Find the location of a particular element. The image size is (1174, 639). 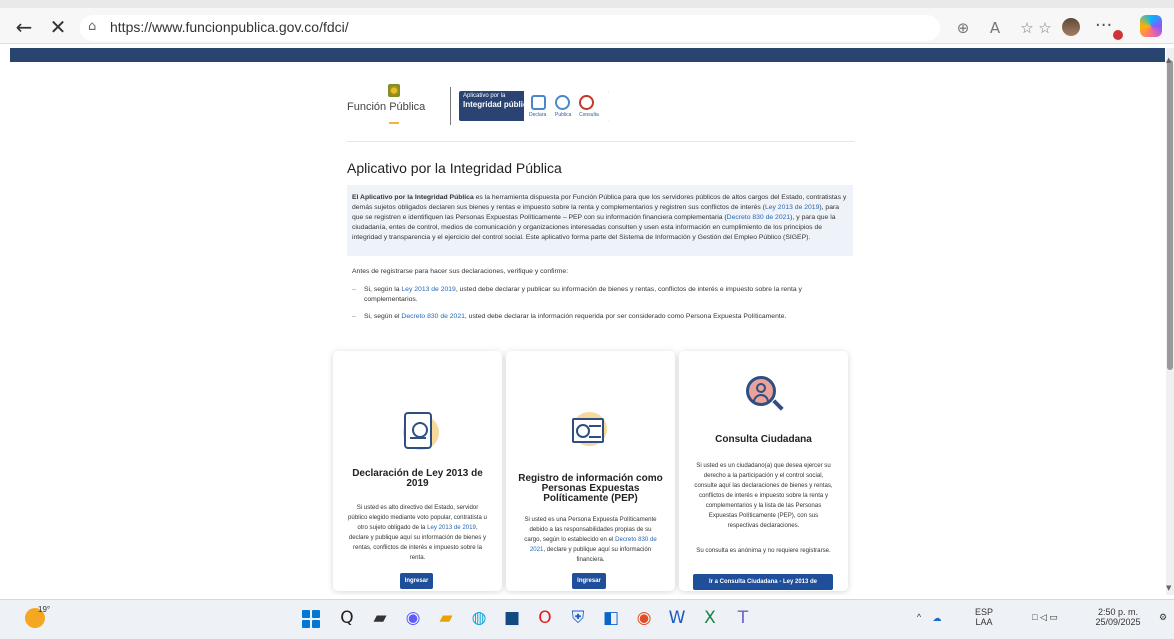

notification-badge is located at coordinates (1118, 35).